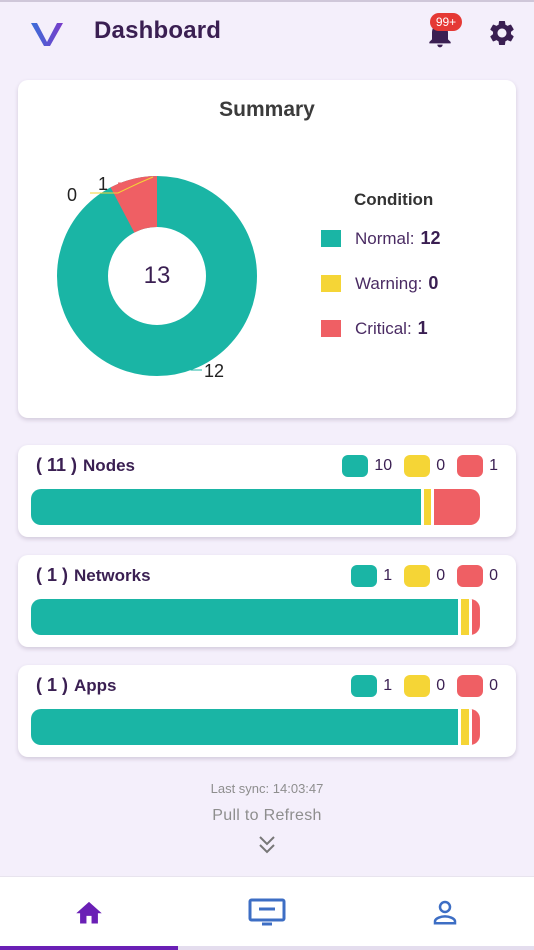  What do you see at coordinates (493, 685) in the screenshot?
I see `apps-critical-value: 0` at bounding box center [493, 685].